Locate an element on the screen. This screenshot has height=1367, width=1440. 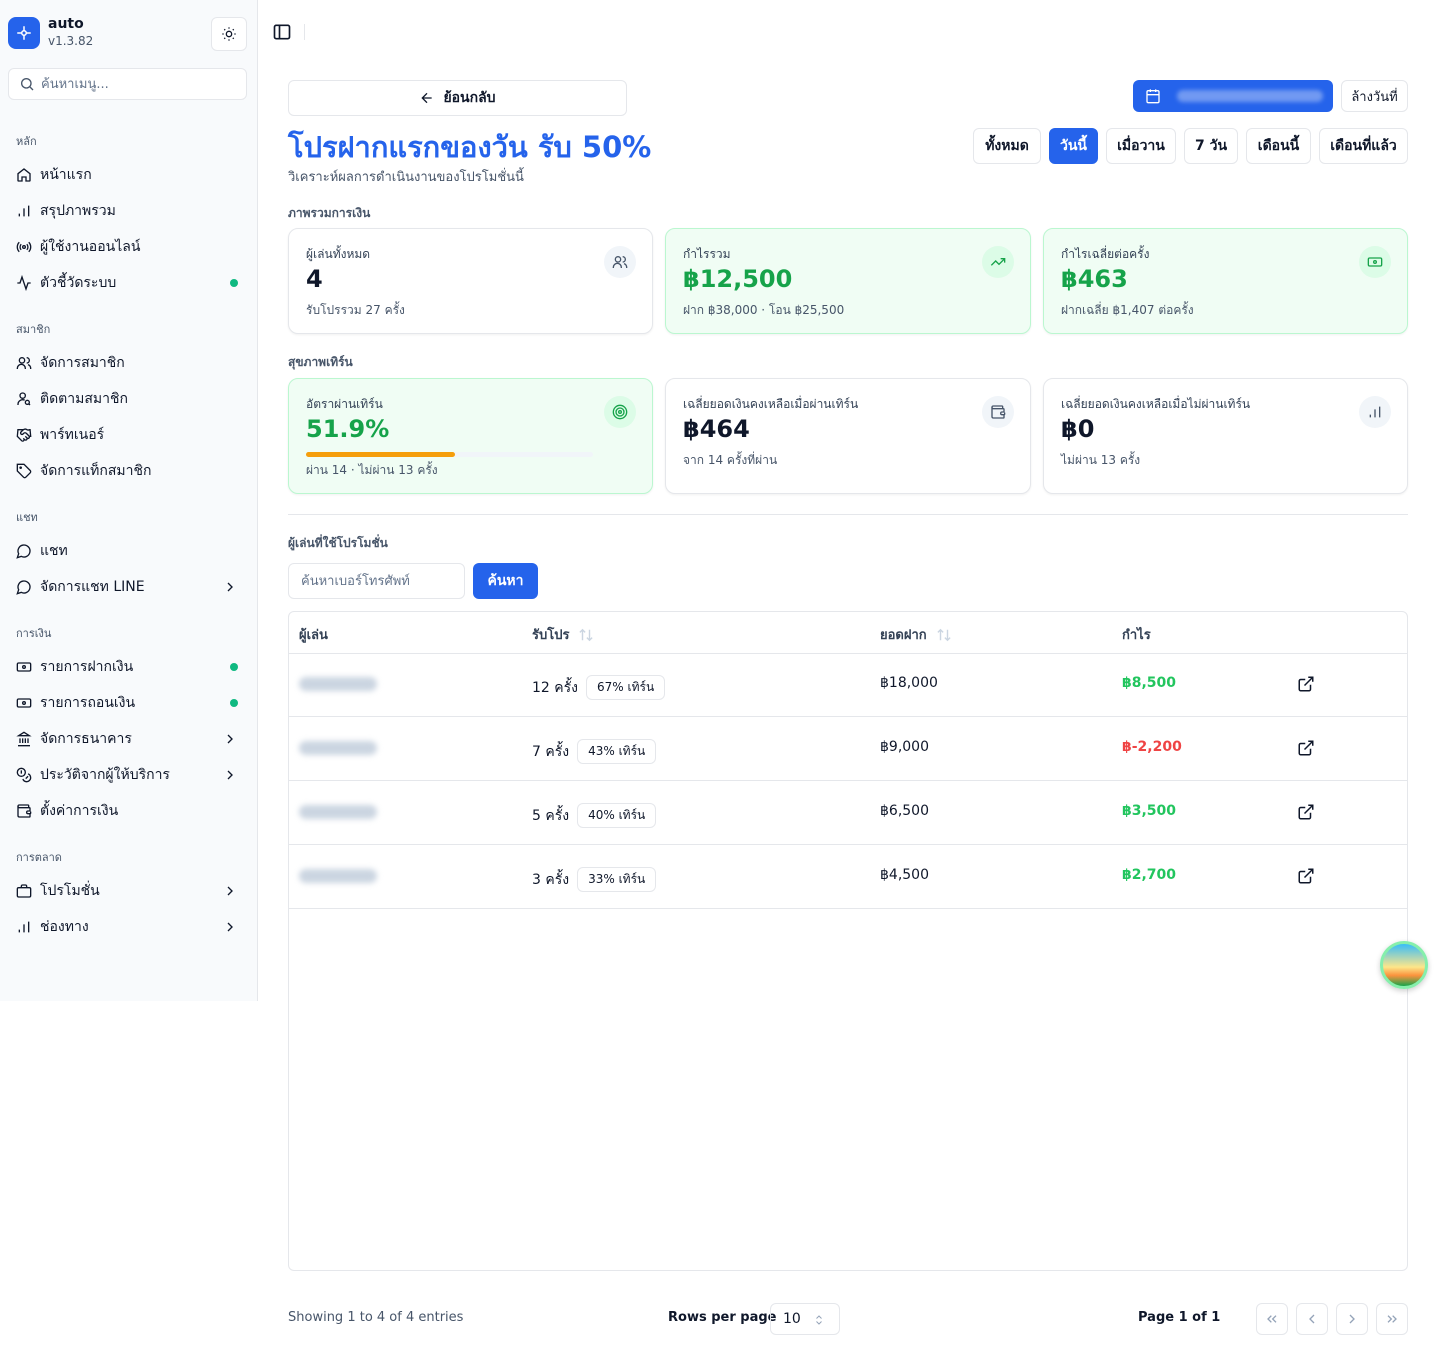
date-range-picker is located at coordinates (1233, 96).